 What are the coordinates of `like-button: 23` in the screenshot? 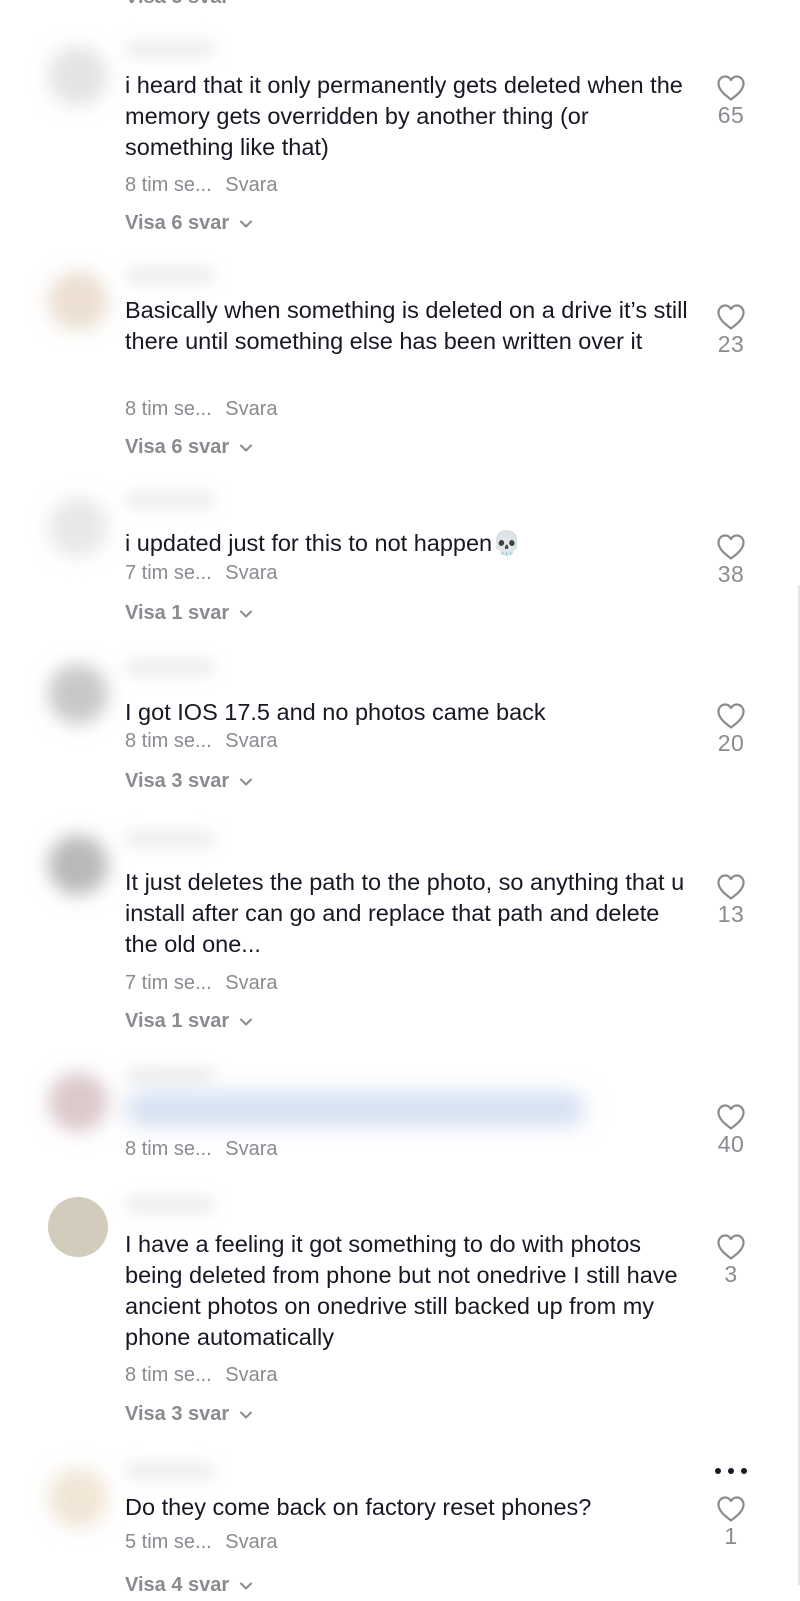 It's located at (731, 330).